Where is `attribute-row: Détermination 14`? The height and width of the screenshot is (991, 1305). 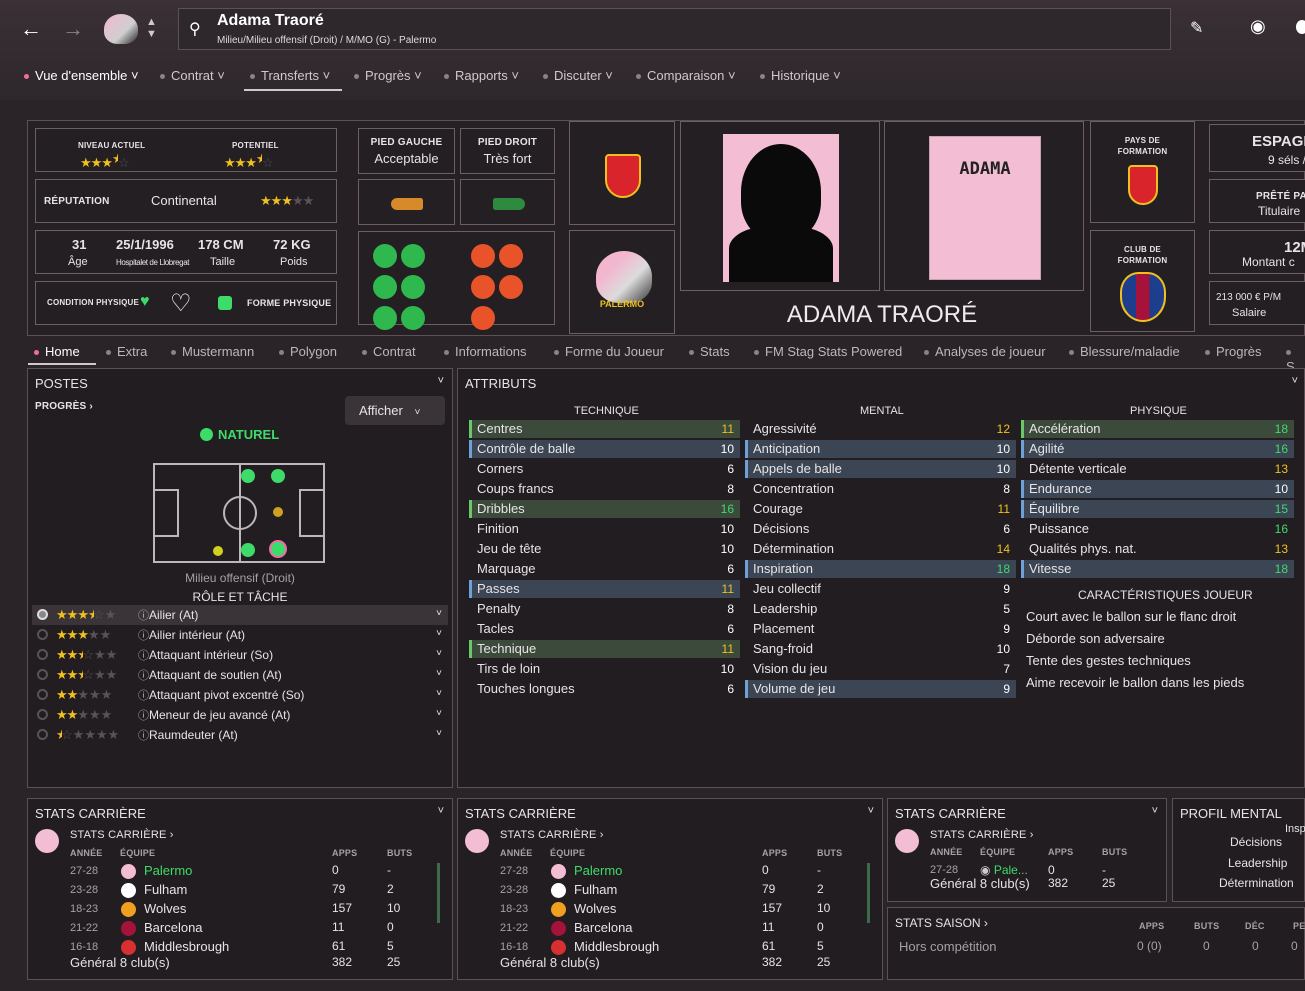
attribute-row: Détermination 14 is located at coordinates (880, 549).